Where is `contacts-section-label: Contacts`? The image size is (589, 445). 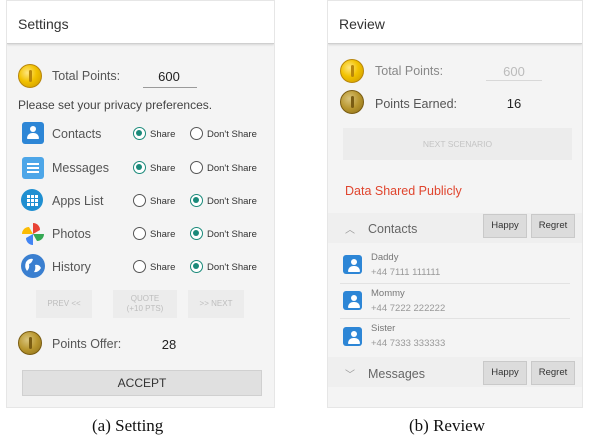 contacts-section-label: Contacts is located at coordinates (393, 229).